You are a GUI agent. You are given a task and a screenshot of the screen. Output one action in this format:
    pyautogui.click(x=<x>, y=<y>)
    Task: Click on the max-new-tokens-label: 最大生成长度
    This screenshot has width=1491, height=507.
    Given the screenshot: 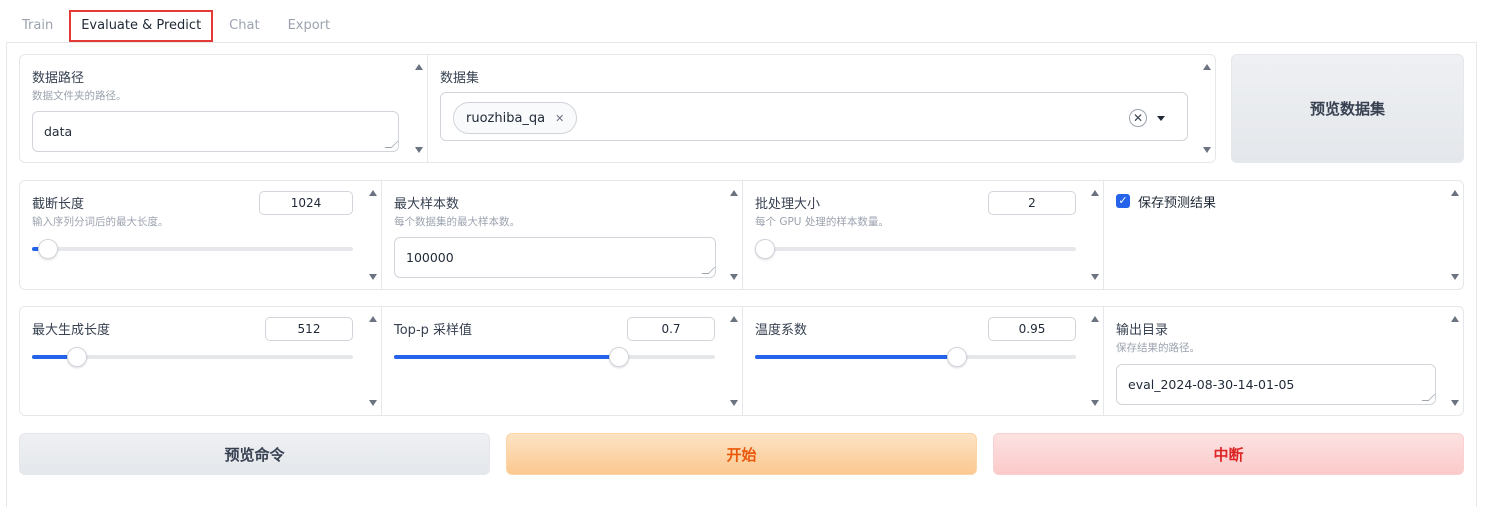 What is the action you would take?
    pyautogui.click(x=71, y=330)
    